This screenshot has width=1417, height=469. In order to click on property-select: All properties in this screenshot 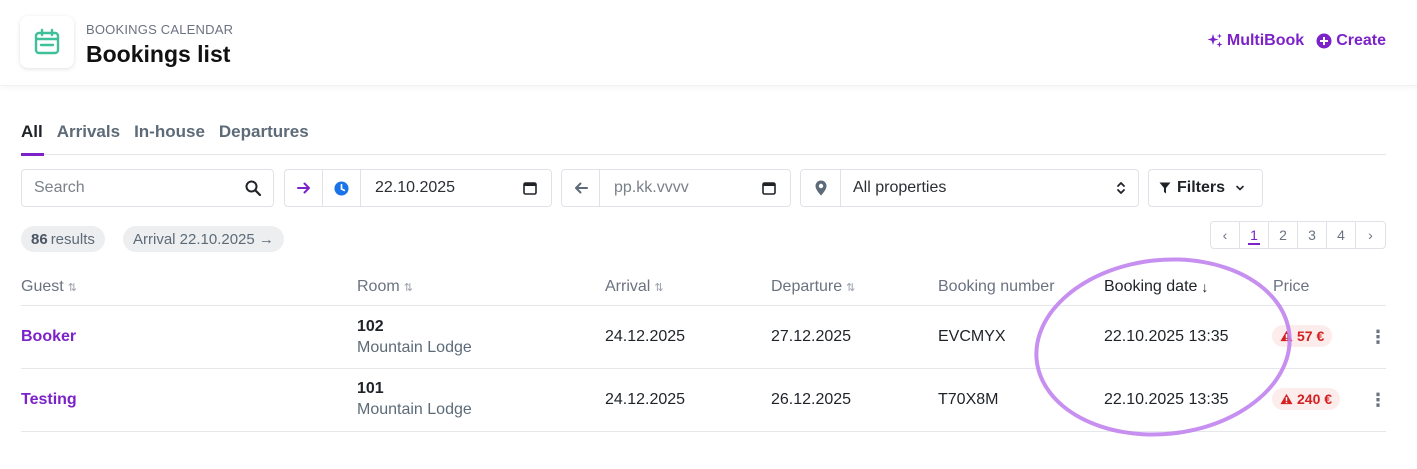, I will do `click(969, 188)`.